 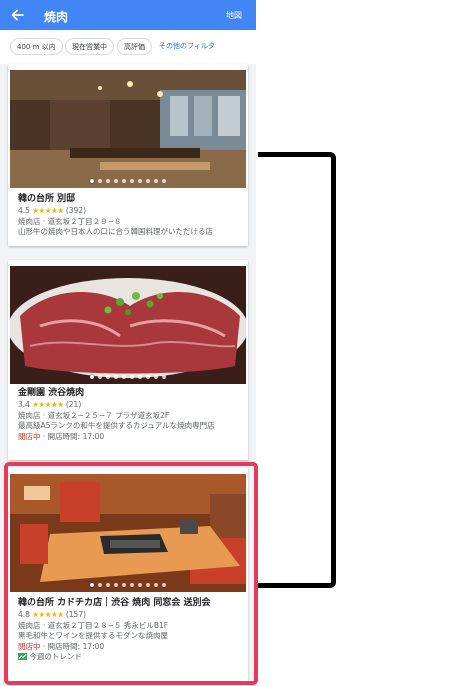 What do you see at coordinates (130, 211) in the screenshot?
I see `rating-row: 4.5 ★★★★★ (392)` at bounding box center [130, 211].